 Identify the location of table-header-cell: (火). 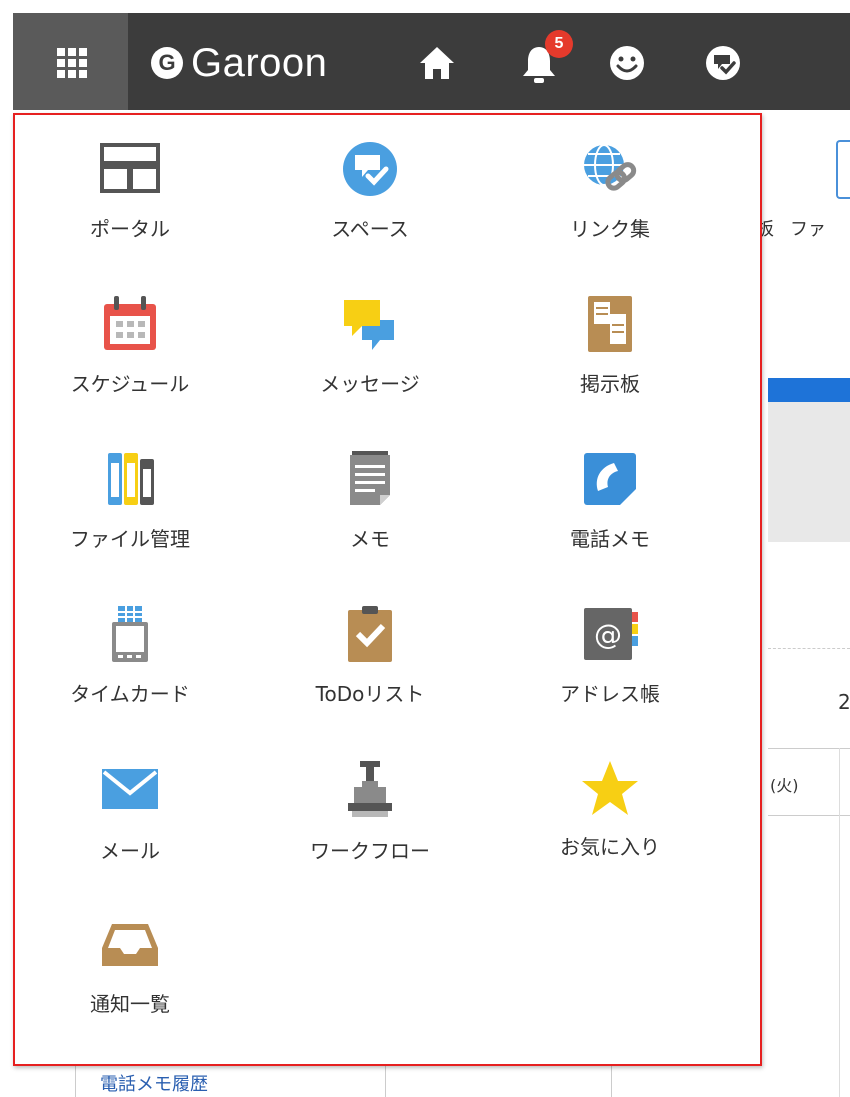
(784, 785).